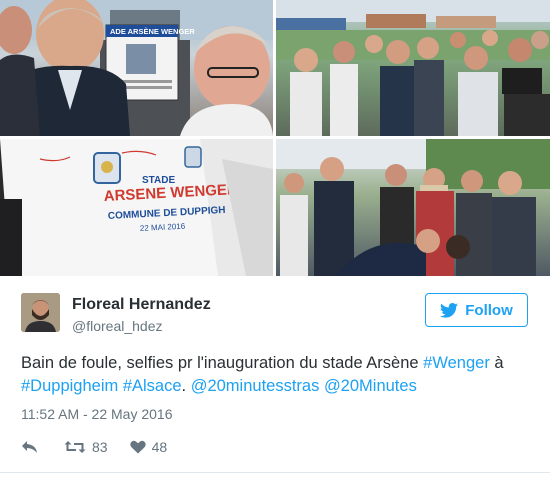 This screenshot has width=550, height=478. What do you see at coordinates (159, 447) in the screenshot?
I see `like-count: 48` at bounding box center [159, 447].